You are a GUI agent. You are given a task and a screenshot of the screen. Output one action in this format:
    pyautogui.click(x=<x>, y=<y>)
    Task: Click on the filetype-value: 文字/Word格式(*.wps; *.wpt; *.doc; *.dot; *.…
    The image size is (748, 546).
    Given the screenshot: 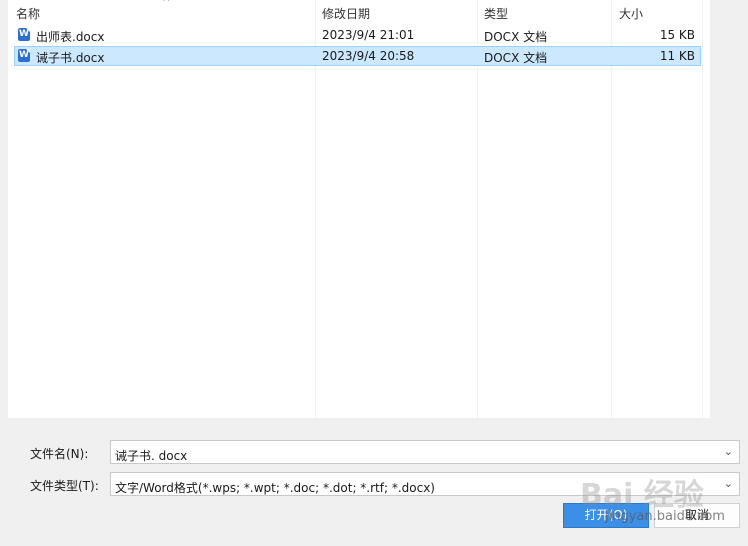 What is the action you would take?
    pyautogui.click(x=275, y=488)
    